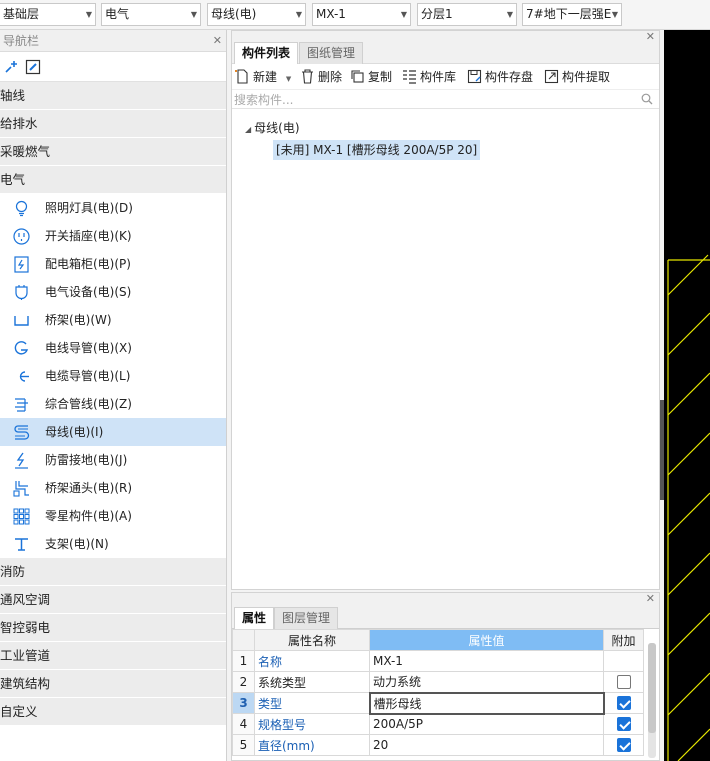 The image size is (710, 761). What do you see at coordinates (33, 67) in the screenshot?
I see `edit-icon` at bounding box center [33, 67].